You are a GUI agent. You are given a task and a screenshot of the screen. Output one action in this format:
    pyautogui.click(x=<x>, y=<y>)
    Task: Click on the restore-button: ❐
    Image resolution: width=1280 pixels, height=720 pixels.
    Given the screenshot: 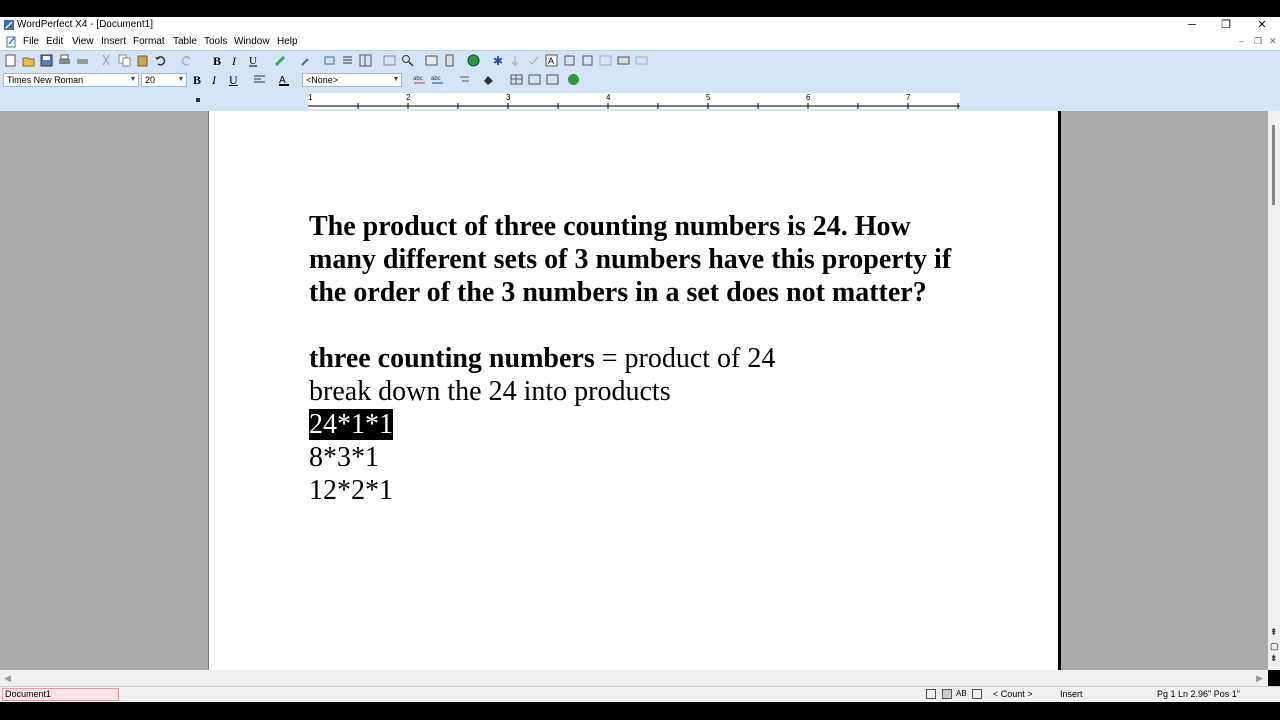 What is the action you would take?
    pyautogui.click(x=1226, y=25)
    